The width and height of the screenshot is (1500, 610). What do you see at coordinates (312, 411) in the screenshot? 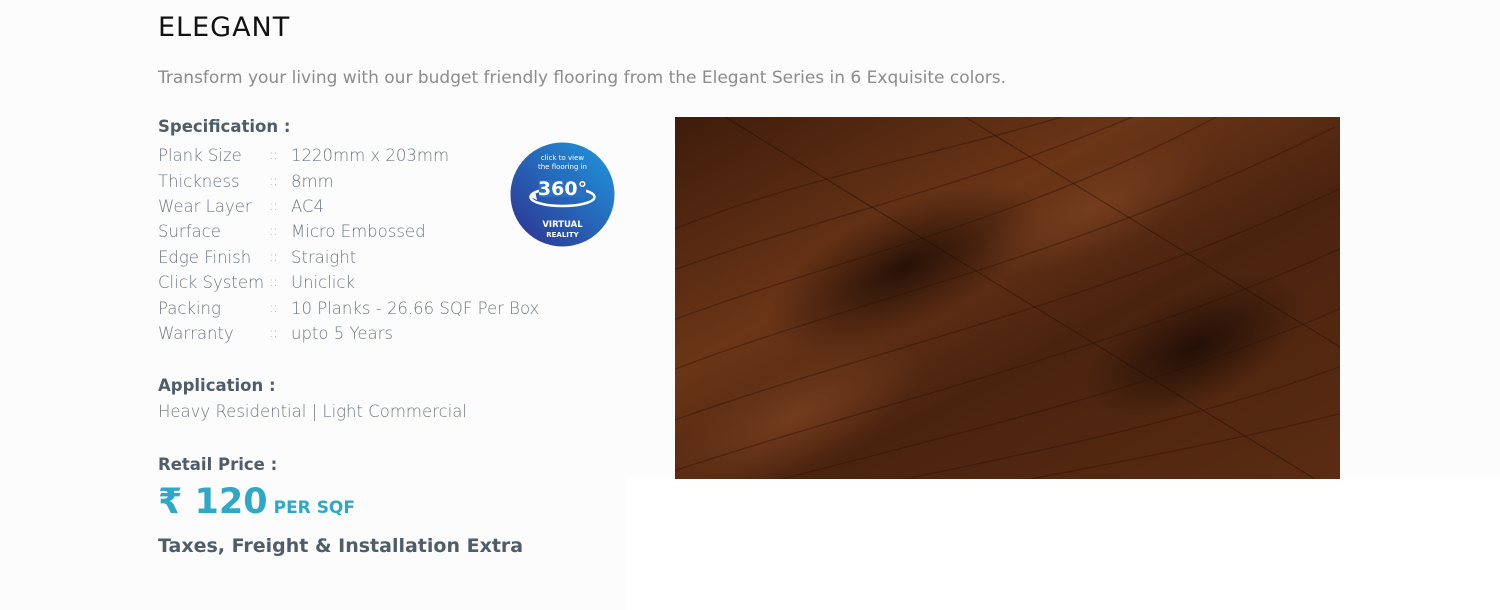
I see `application-value: Heavy Residential | Light Commercial` at bounding box center [312, 411].